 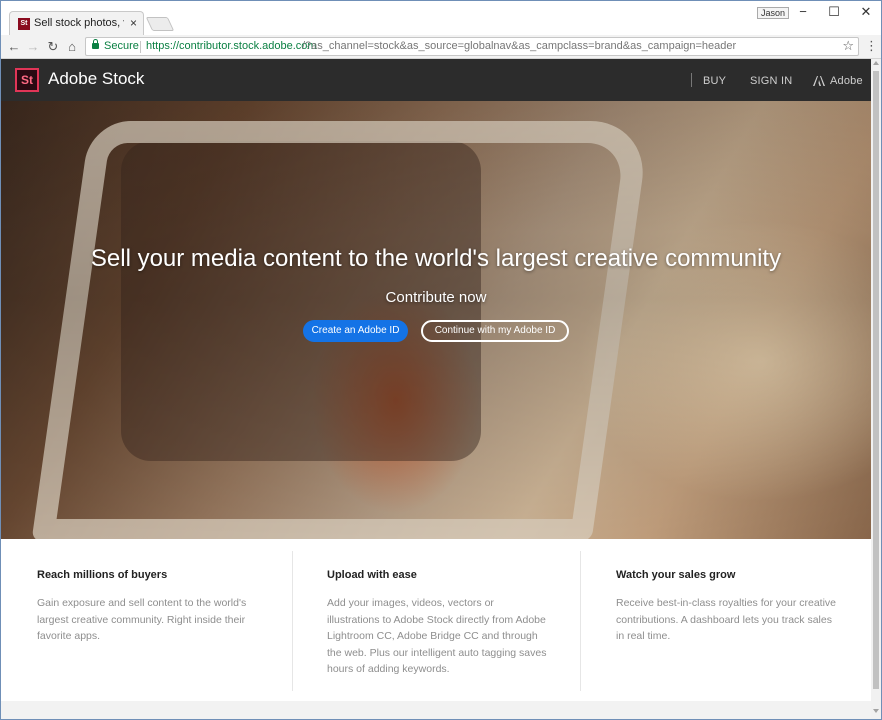 I want to click on feature-title: Watch your sales grow, so click(x=676, y=575).